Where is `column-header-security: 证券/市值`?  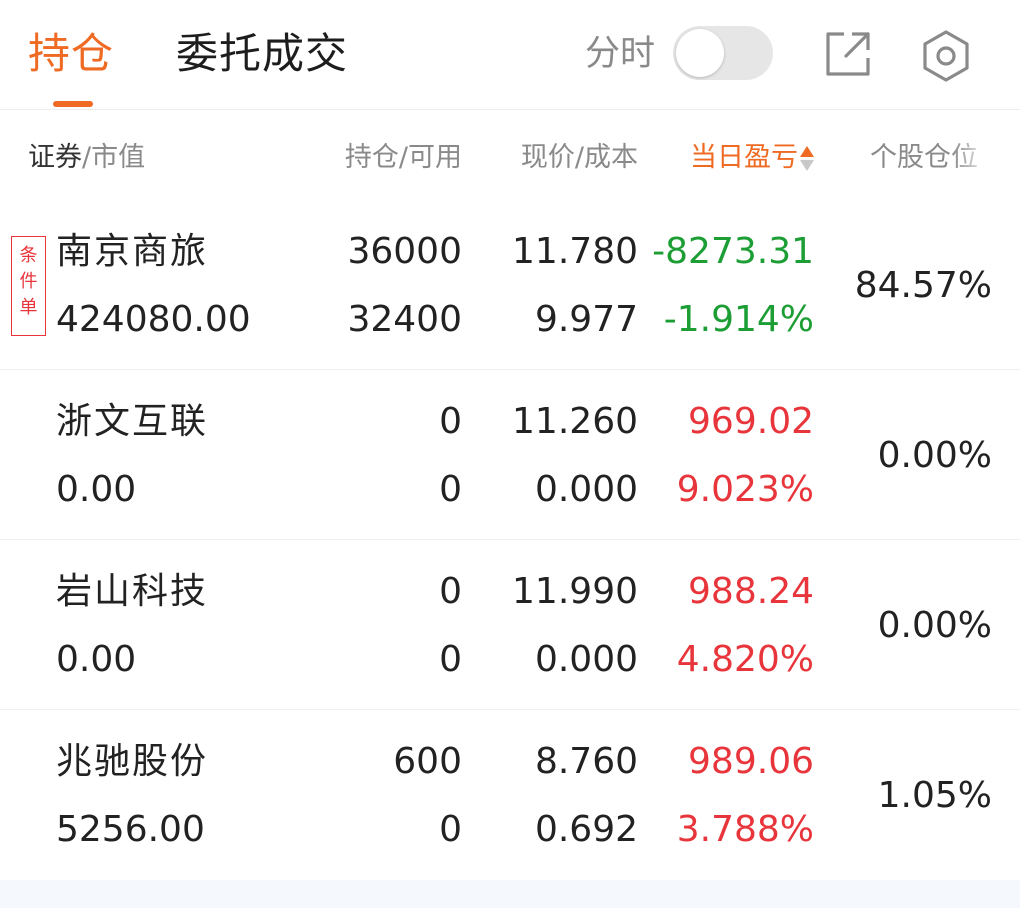
column-header-security: 证券/市值 is located at coordinates (86, 158).